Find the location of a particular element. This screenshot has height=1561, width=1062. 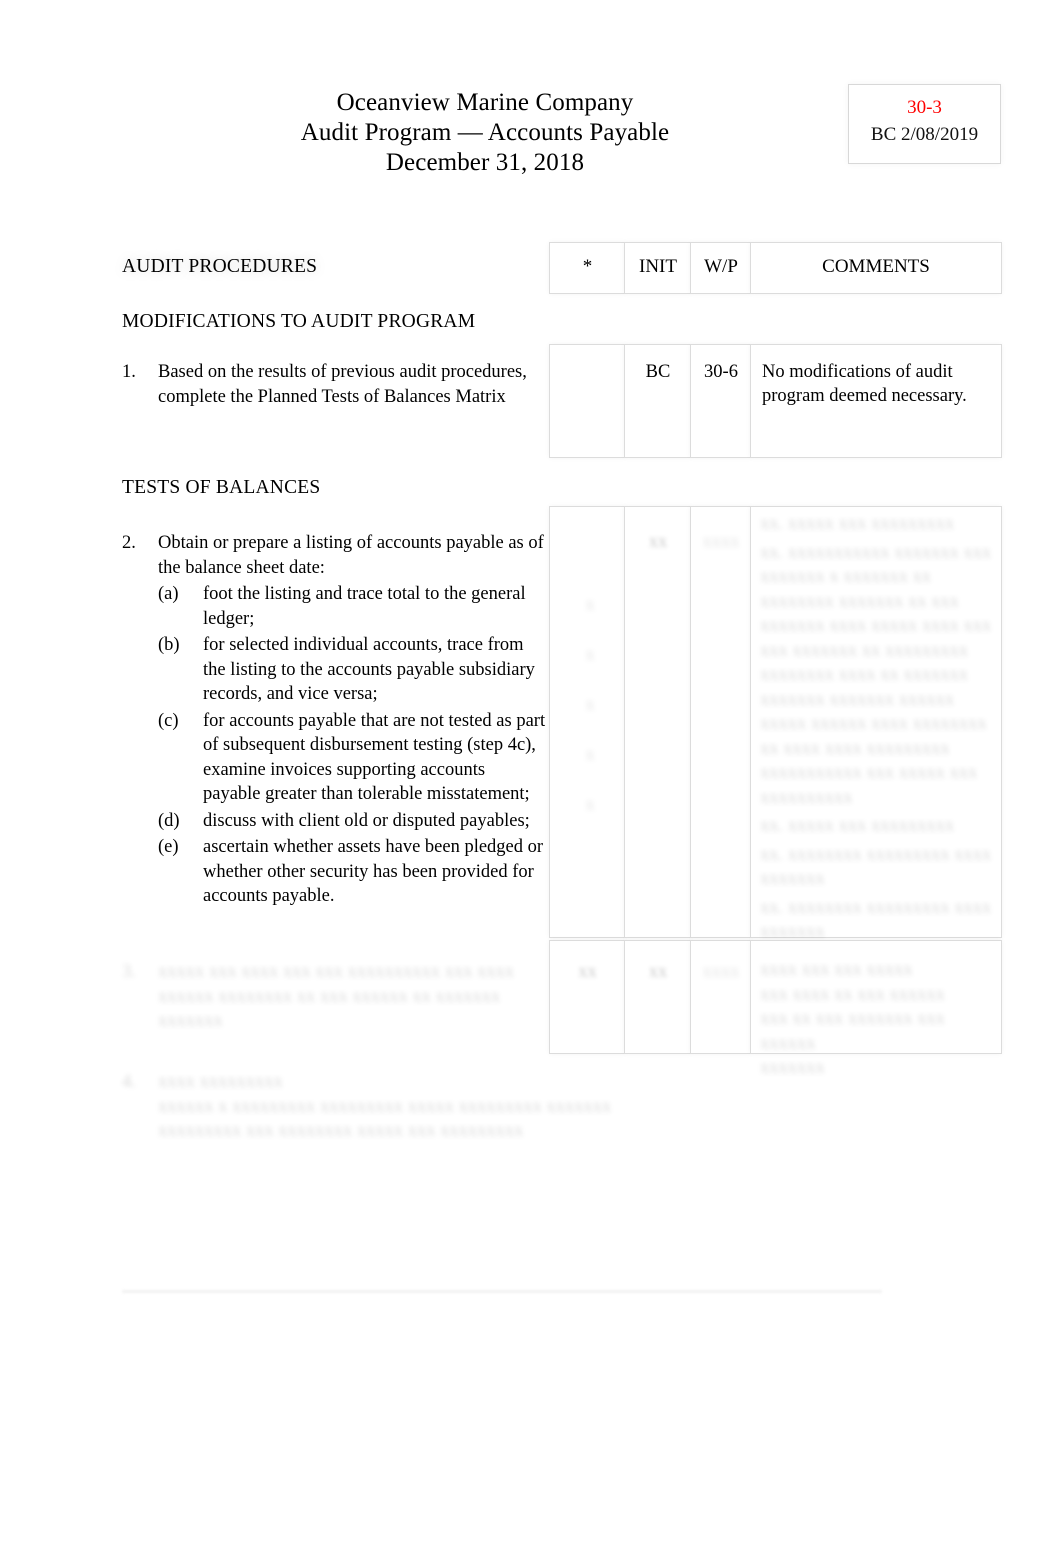

row2-star-marks: x x x x x is located at coordinates (590, 705).